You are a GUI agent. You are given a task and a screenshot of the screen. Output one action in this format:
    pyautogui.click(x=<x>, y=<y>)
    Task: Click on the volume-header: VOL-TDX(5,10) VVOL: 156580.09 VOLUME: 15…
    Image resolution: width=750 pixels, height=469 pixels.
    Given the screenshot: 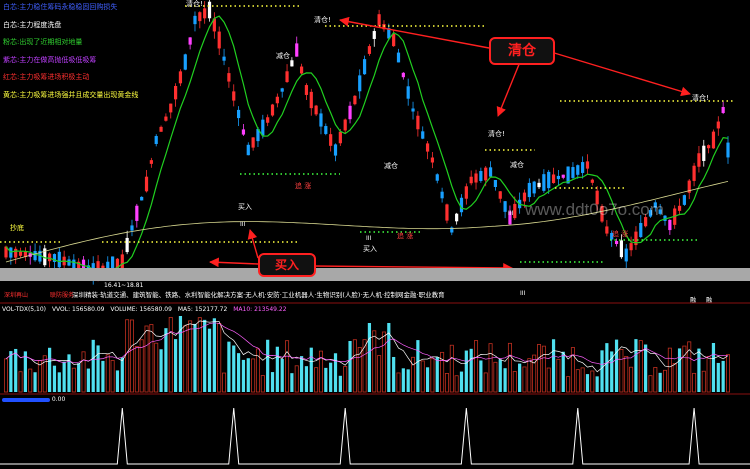 What is the action you would take?
    pyautogui.click(x=146, y=309)
    